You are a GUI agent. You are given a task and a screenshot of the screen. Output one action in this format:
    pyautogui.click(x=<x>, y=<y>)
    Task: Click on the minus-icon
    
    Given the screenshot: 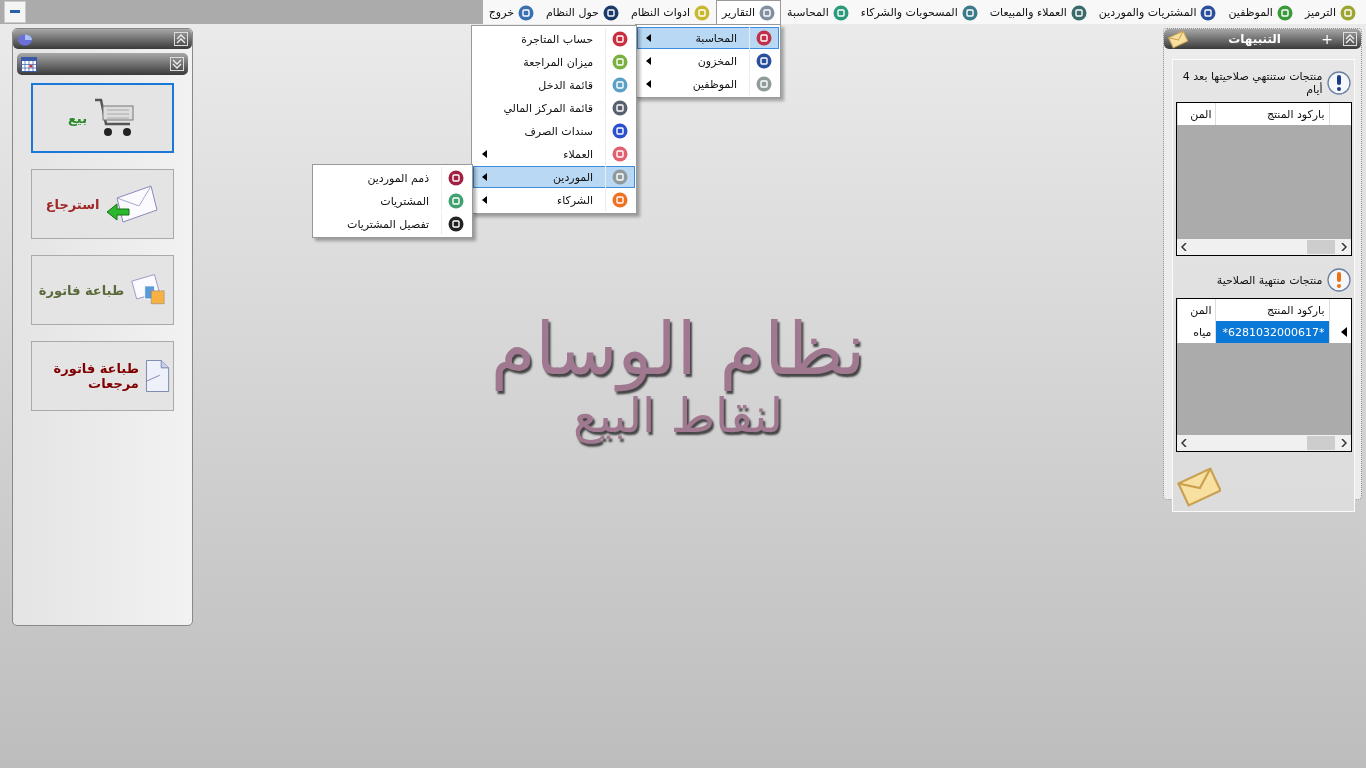 What is the action you would take?
    pyautogui.click(x=15, y=12)
    